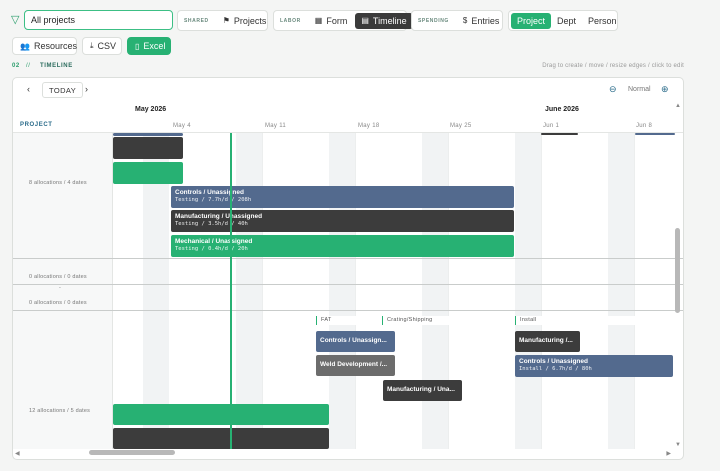 The height and width of the screenshot is (471, 720). I want to click on next-button: ›, so click(86, 89).